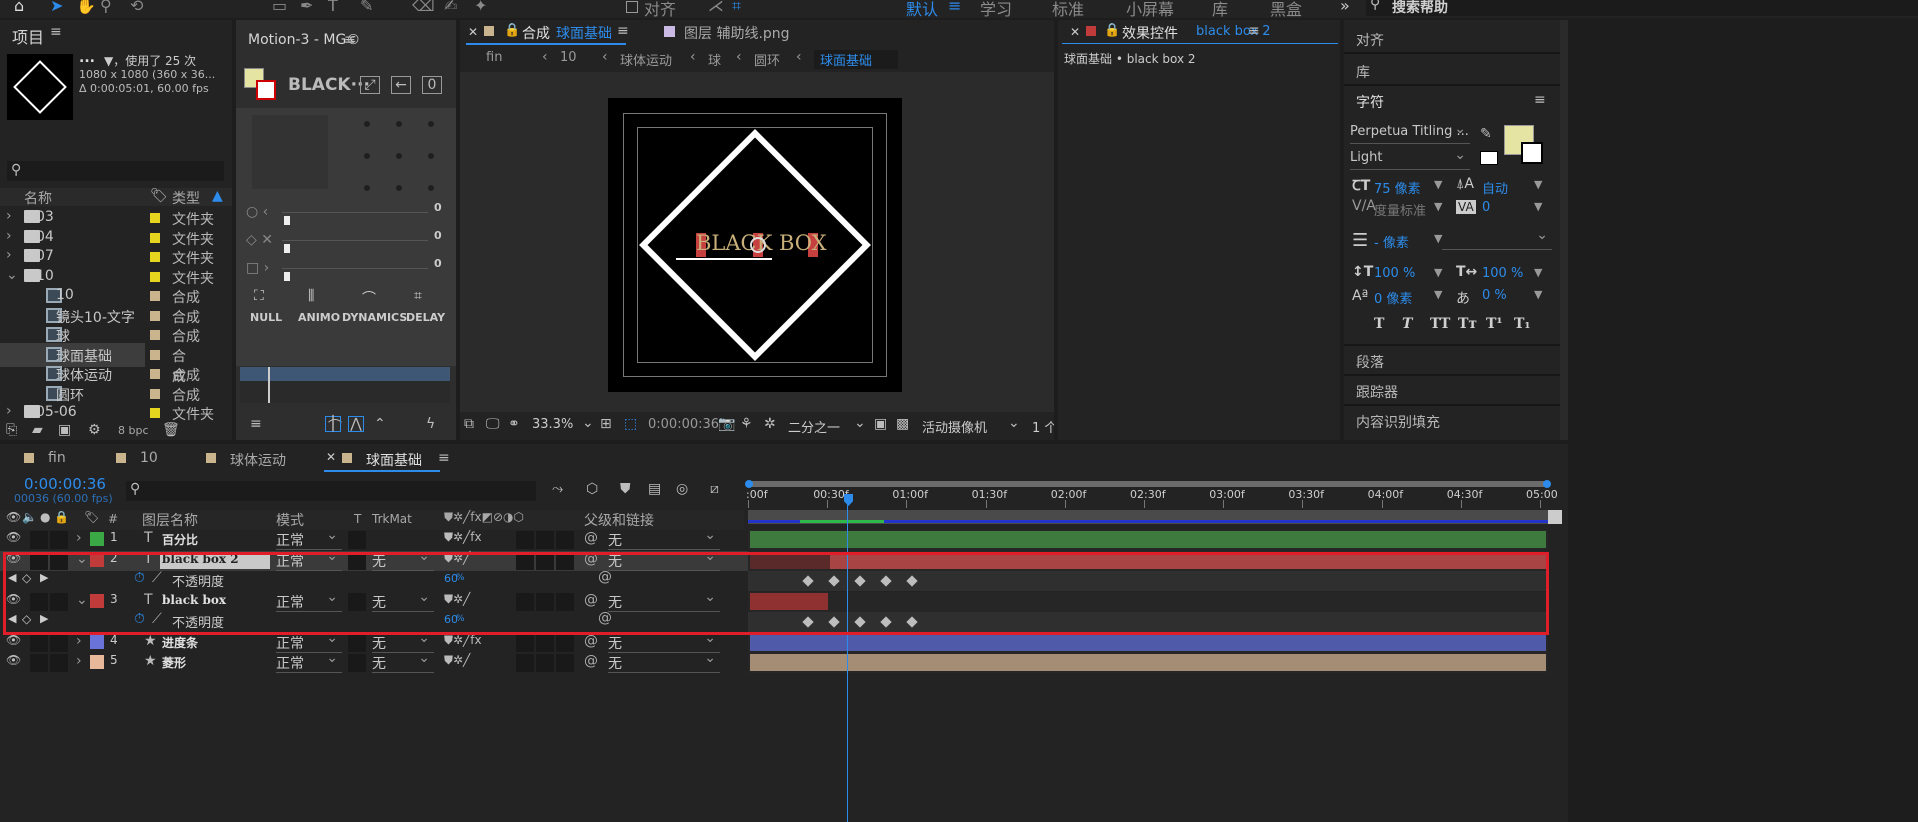  What do you see at coordinates (736, 8) in the screenshot?
I see `snap-option-icon: ⌗` at bounding box center [736, 8].